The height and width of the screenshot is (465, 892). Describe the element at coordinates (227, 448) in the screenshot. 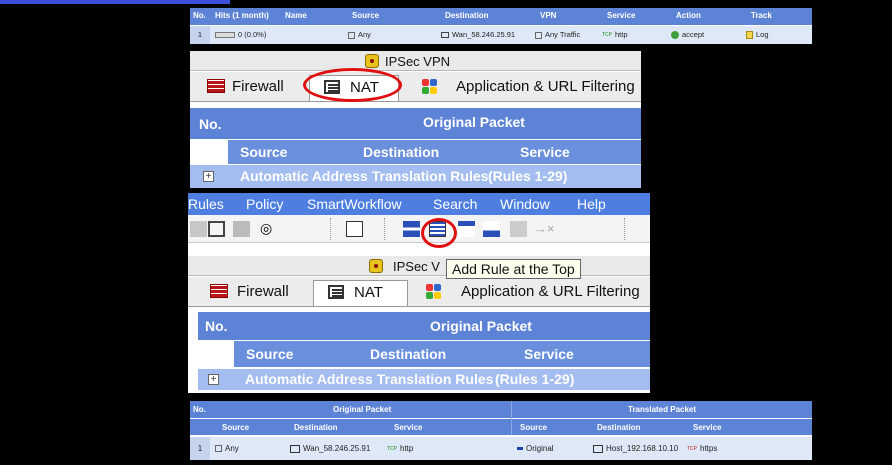

I see `orig-source-cell: Any` at that location.